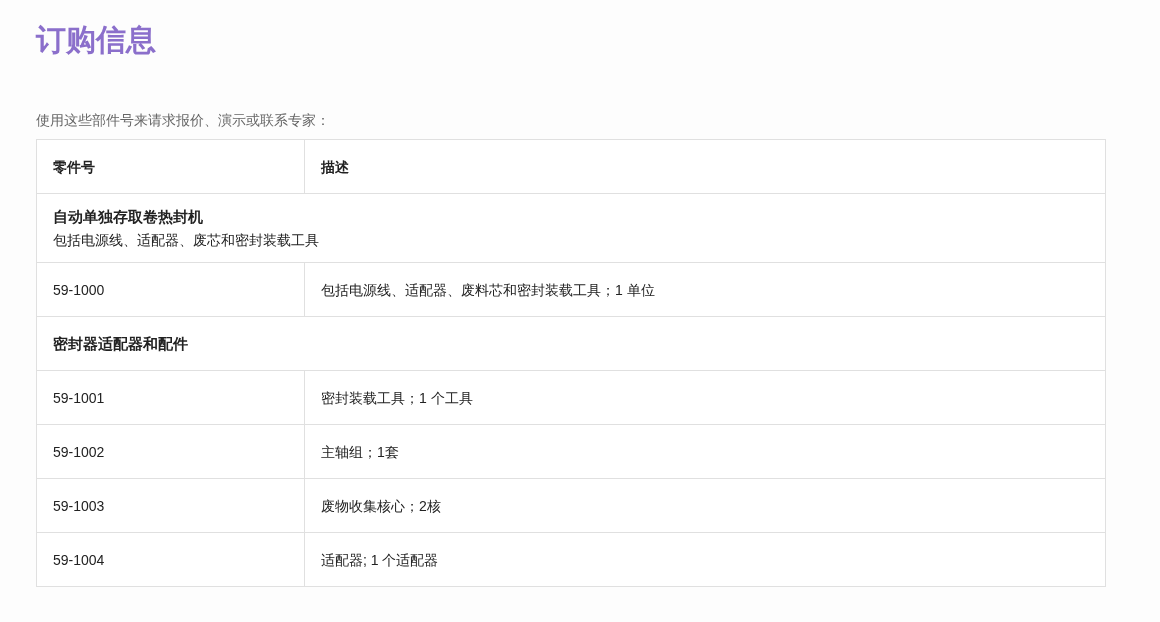 This screenshot has height=622, width=1160. What do you see at coordinates (705, 505) in the screenshot?
I see `description-cell: 废物收集核心；2核` at bounding box center [705, 505].